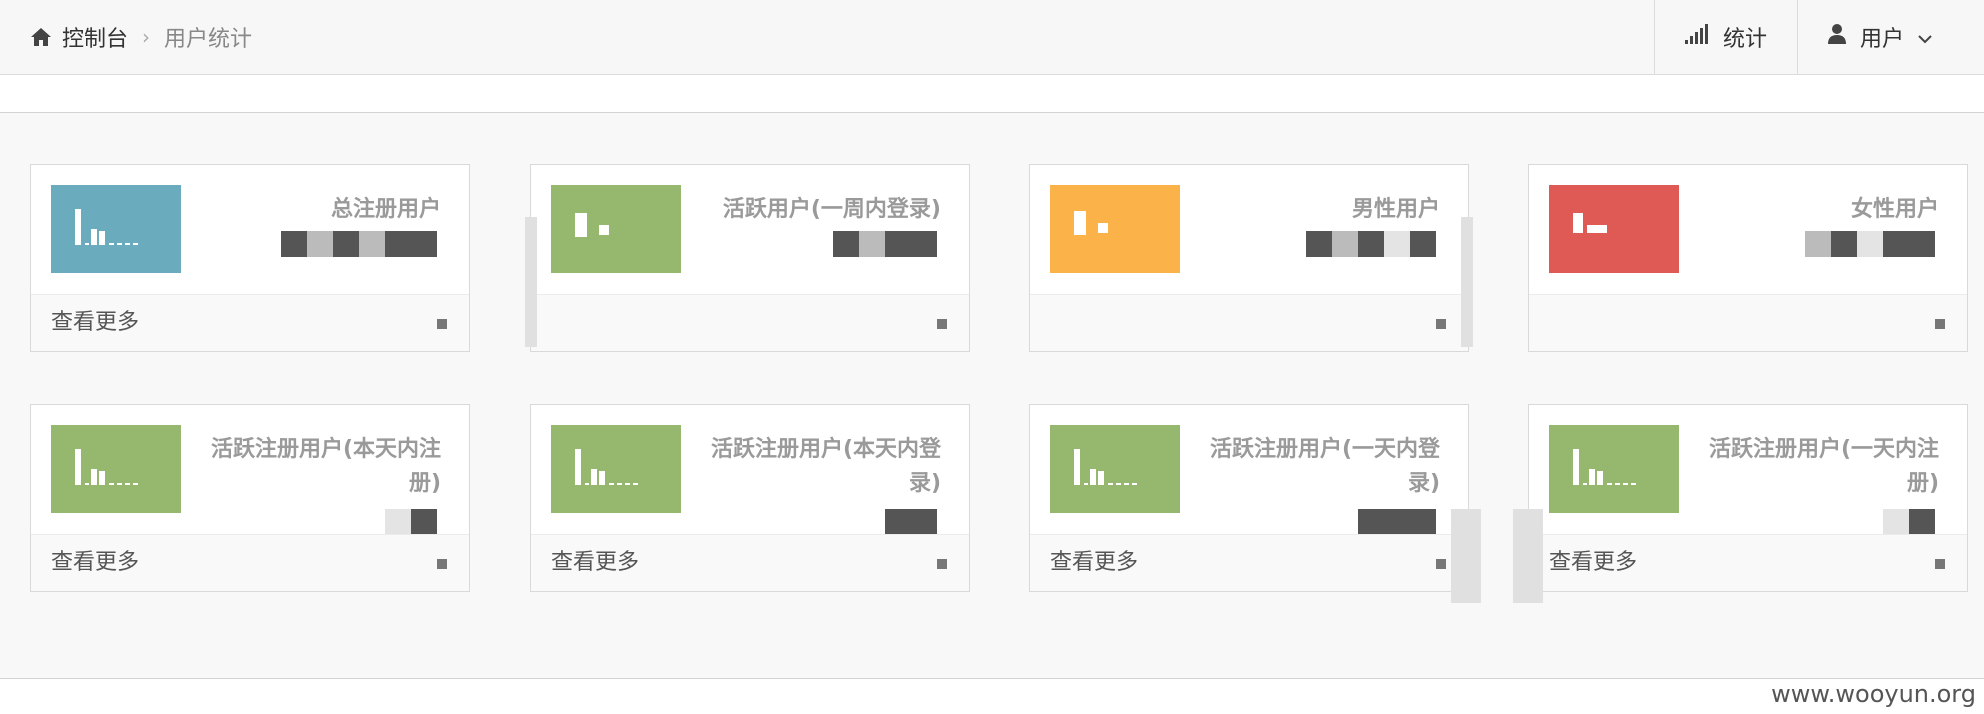 Image resolution: width=1984 pixels, height=714 pixels. I want to click on top-nav-menu: 统计 用户, so click(1807, 37).